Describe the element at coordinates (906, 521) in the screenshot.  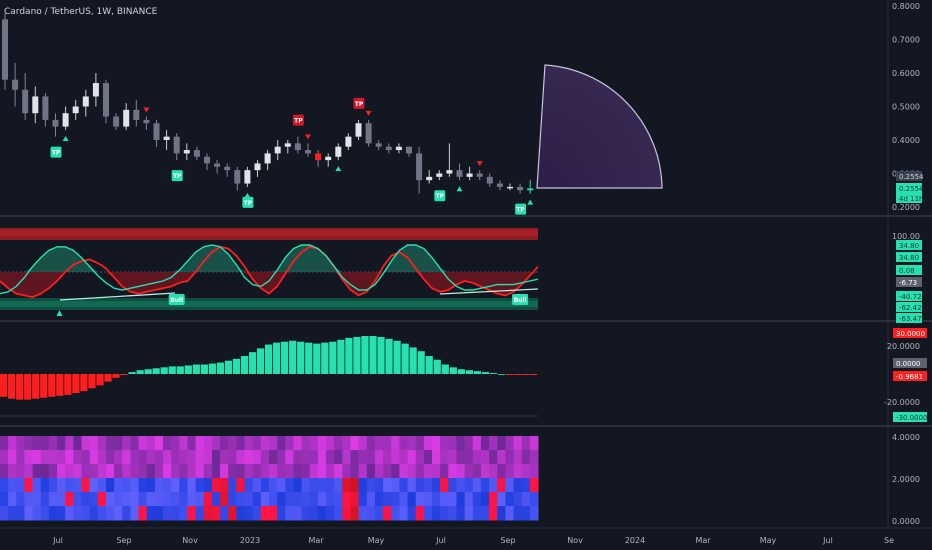
I see `axis-tick-label: 0.0000` at that location.